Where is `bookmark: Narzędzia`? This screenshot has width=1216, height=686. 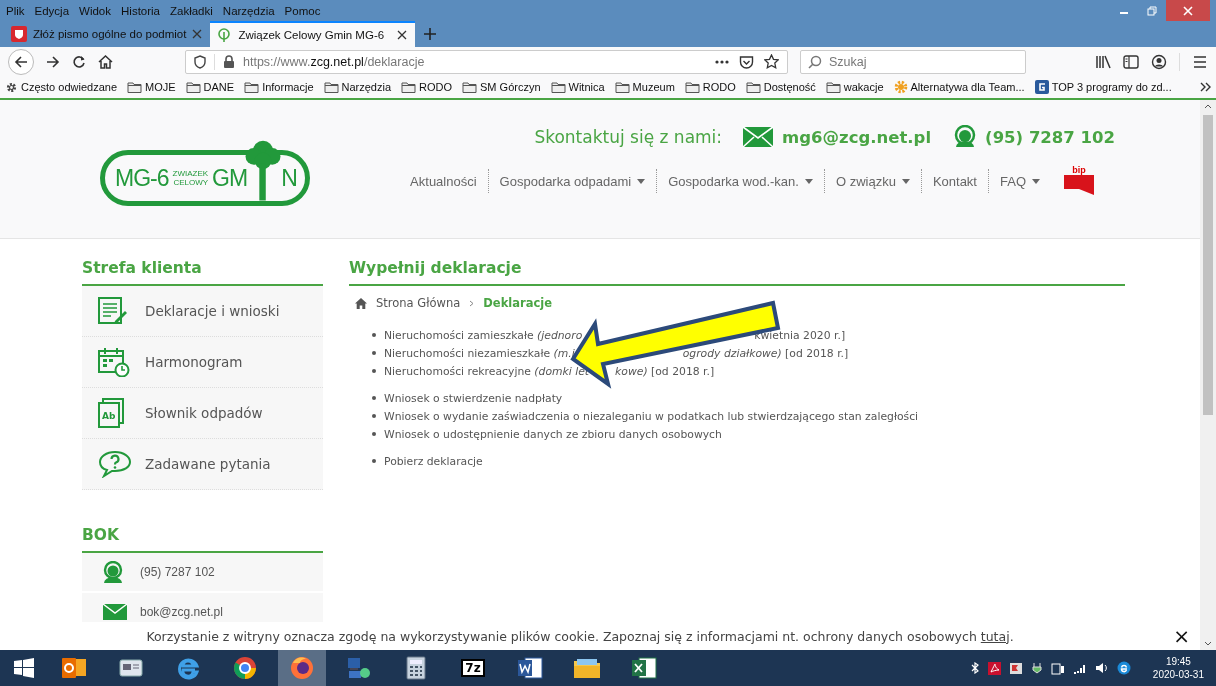
bookmark: Narzędzia is located at coordinates (357, 87).